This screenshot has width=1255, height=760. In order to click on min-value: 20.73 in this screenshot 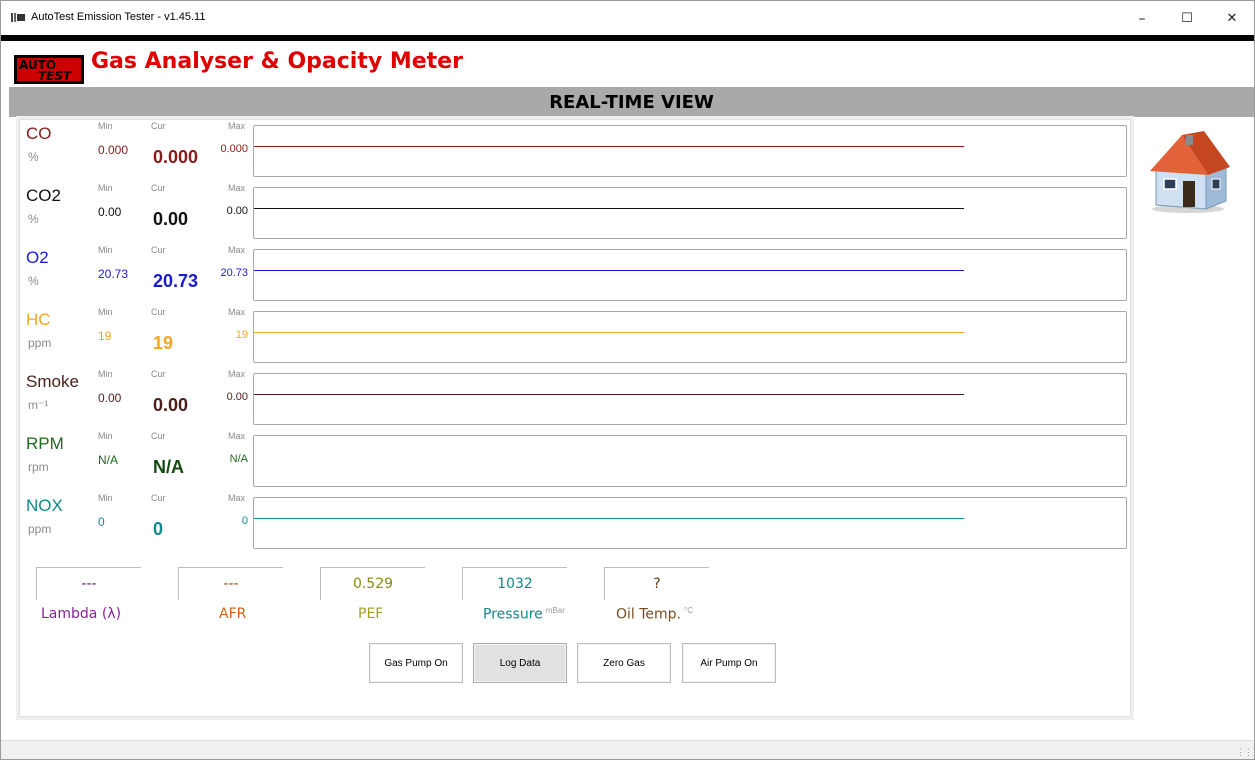, I will do `click(113, 274)`.